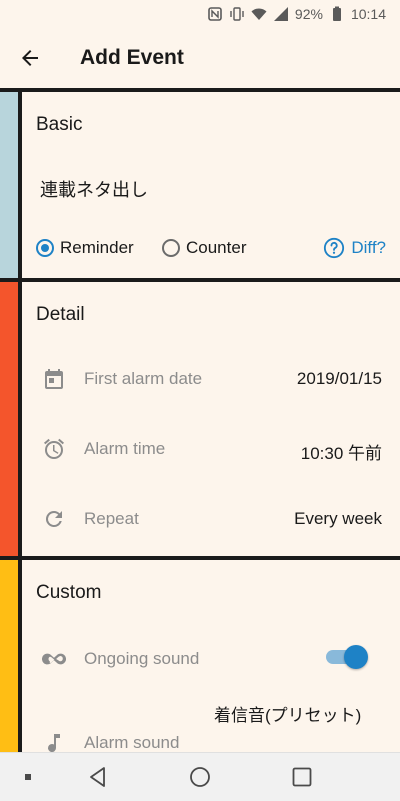 This screenshot has width=400, height=801. I want to click on vibrate-icon, so click(237, 14).